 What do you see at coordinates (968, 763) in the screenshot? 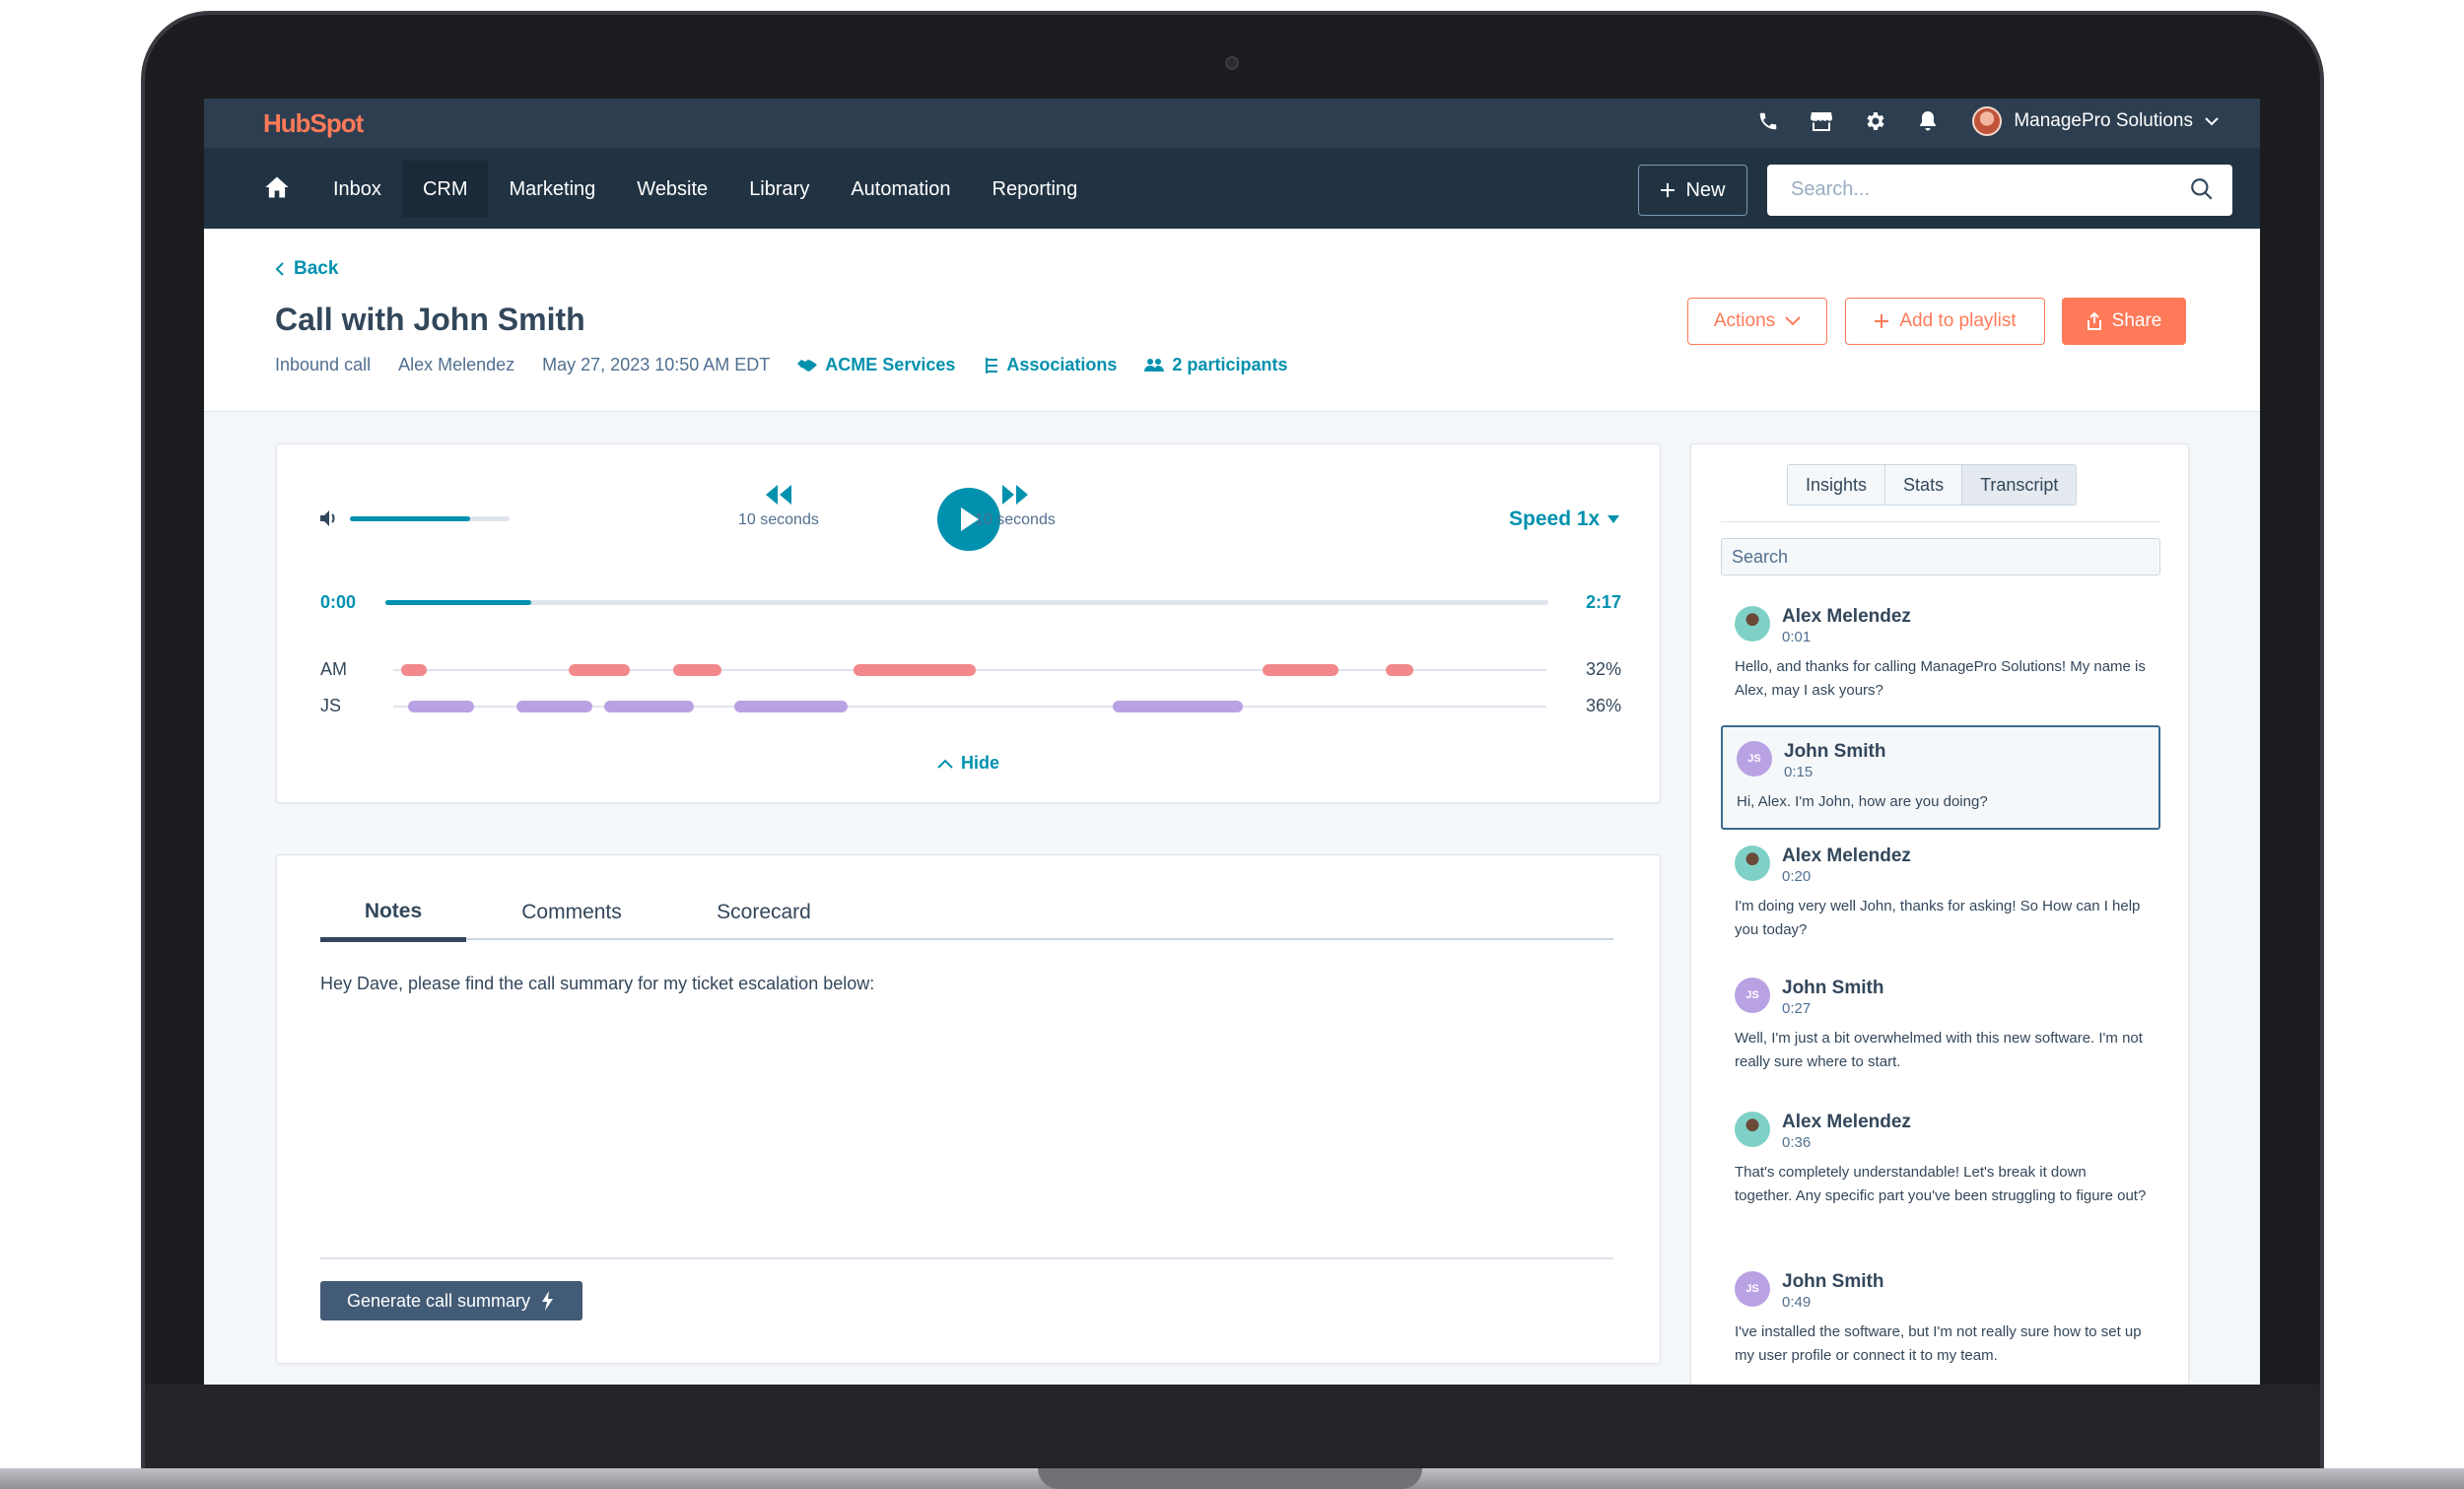
I see `hide-toggle: Hide` at bounding box center [968, 763].